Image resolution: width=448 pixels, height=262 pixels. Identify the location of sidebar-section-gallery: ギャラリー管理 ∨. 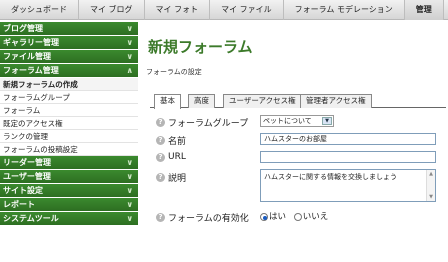
(69, 43).